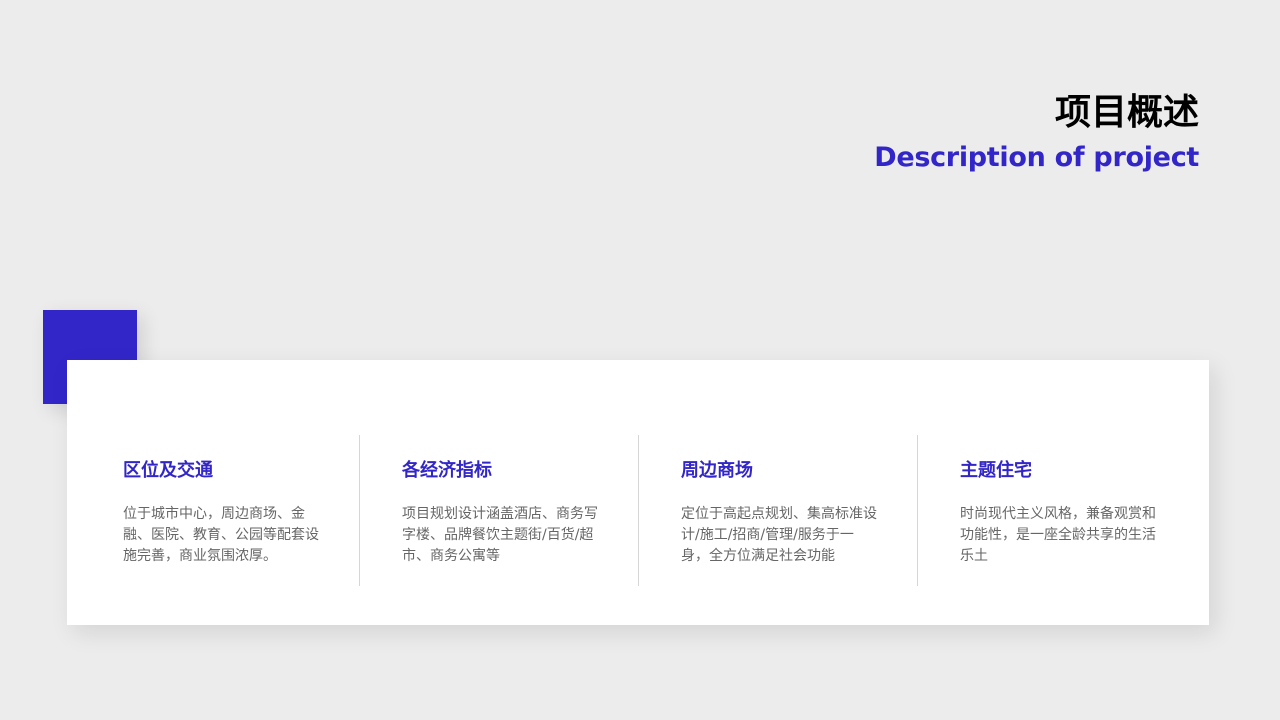 This screenshot has height=720, width=1280. I want to click on section-text: 项目规划设计涵盖酒店、商务写字楼、品牌餐饮主题街/百货/超市、商务公寓等, so click(500, 535).